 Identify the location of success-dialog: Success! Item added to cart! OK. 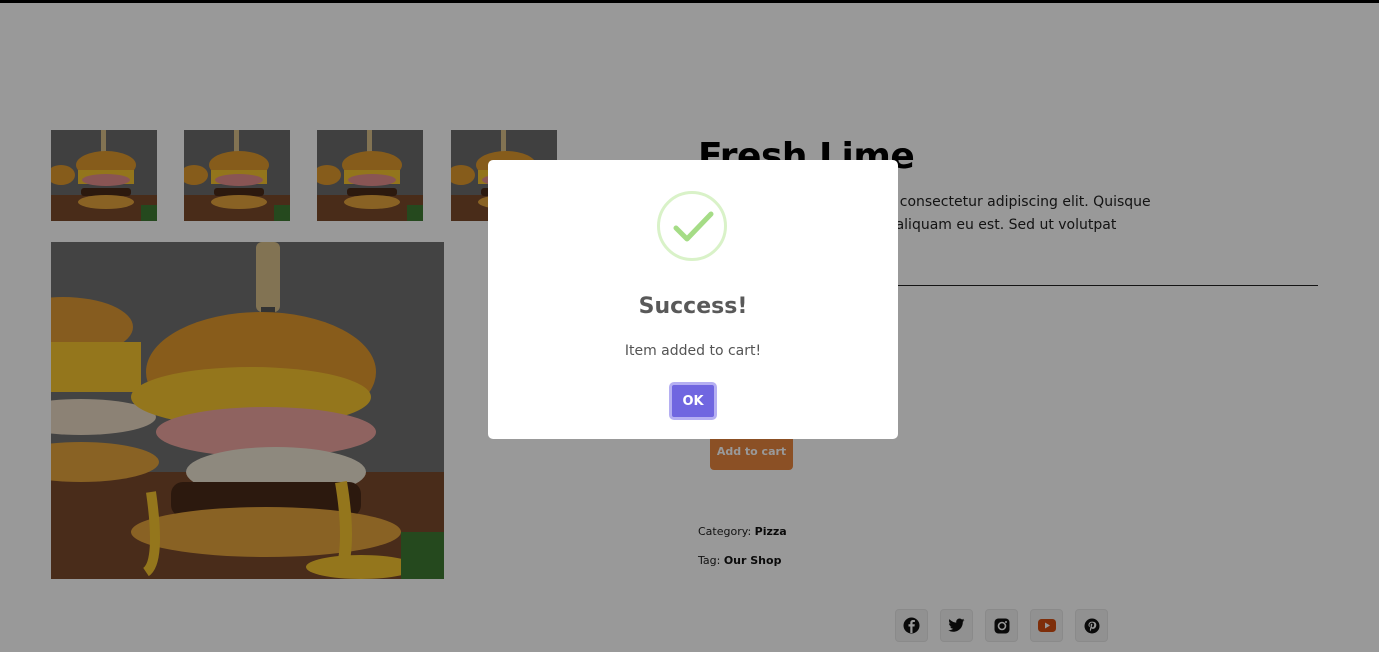
(693, 299).